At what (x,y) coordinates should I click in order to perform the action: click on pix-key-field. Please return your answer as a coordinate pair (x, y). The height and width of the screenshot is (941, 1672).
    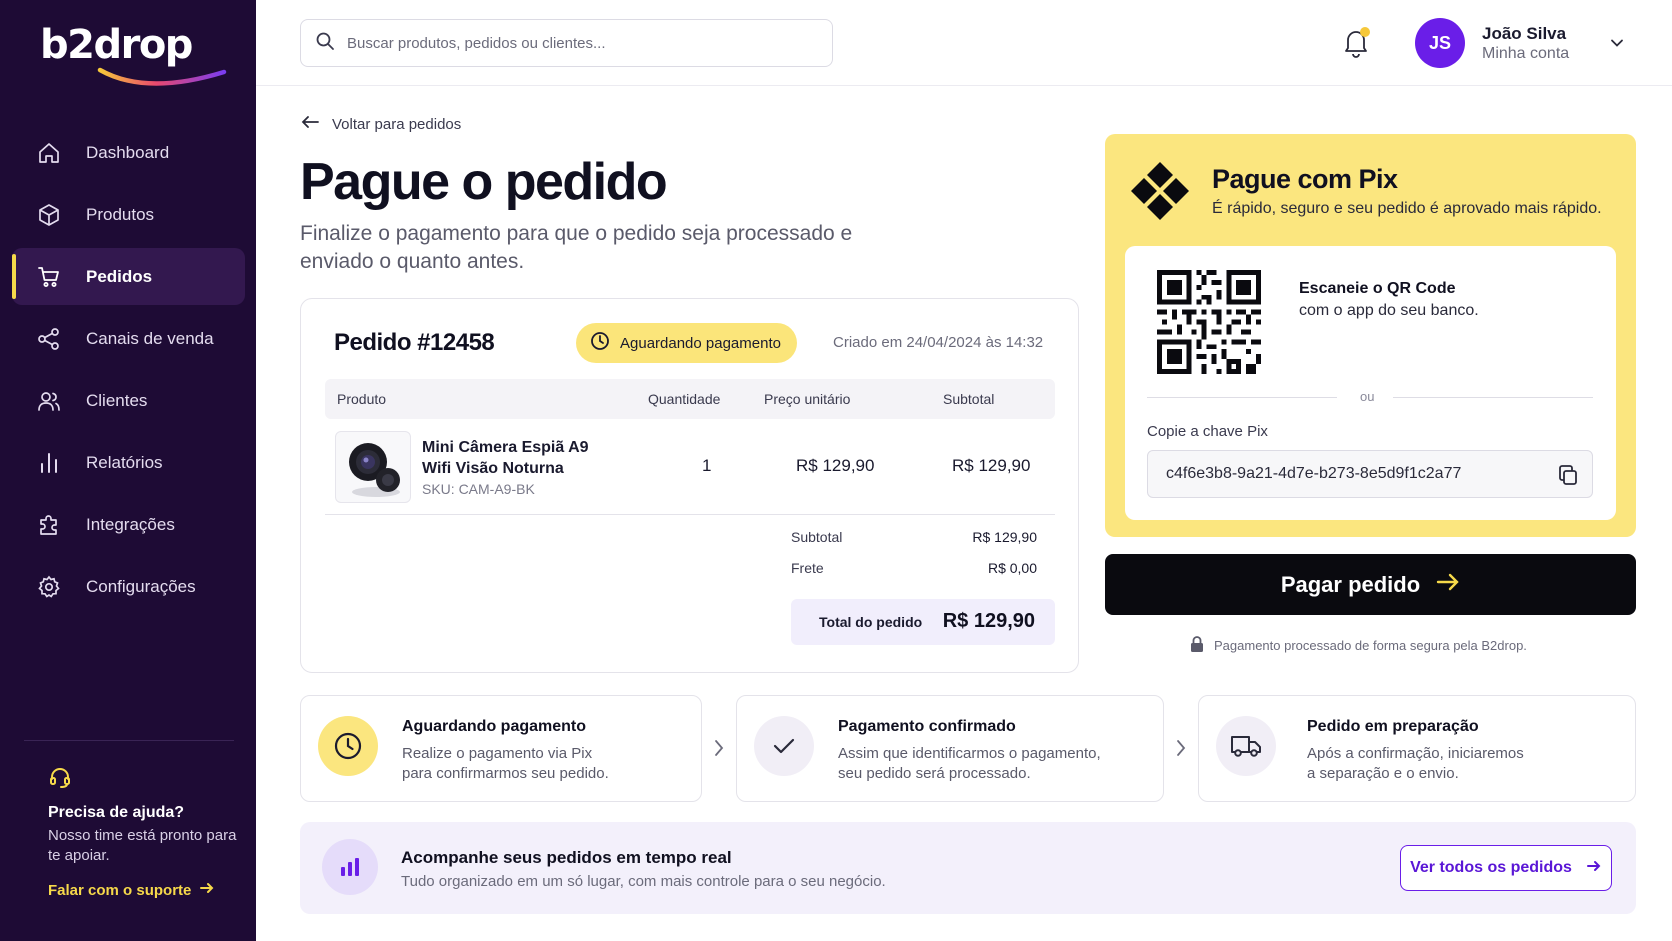
    Looking at the image, I should click on (1370, 474).